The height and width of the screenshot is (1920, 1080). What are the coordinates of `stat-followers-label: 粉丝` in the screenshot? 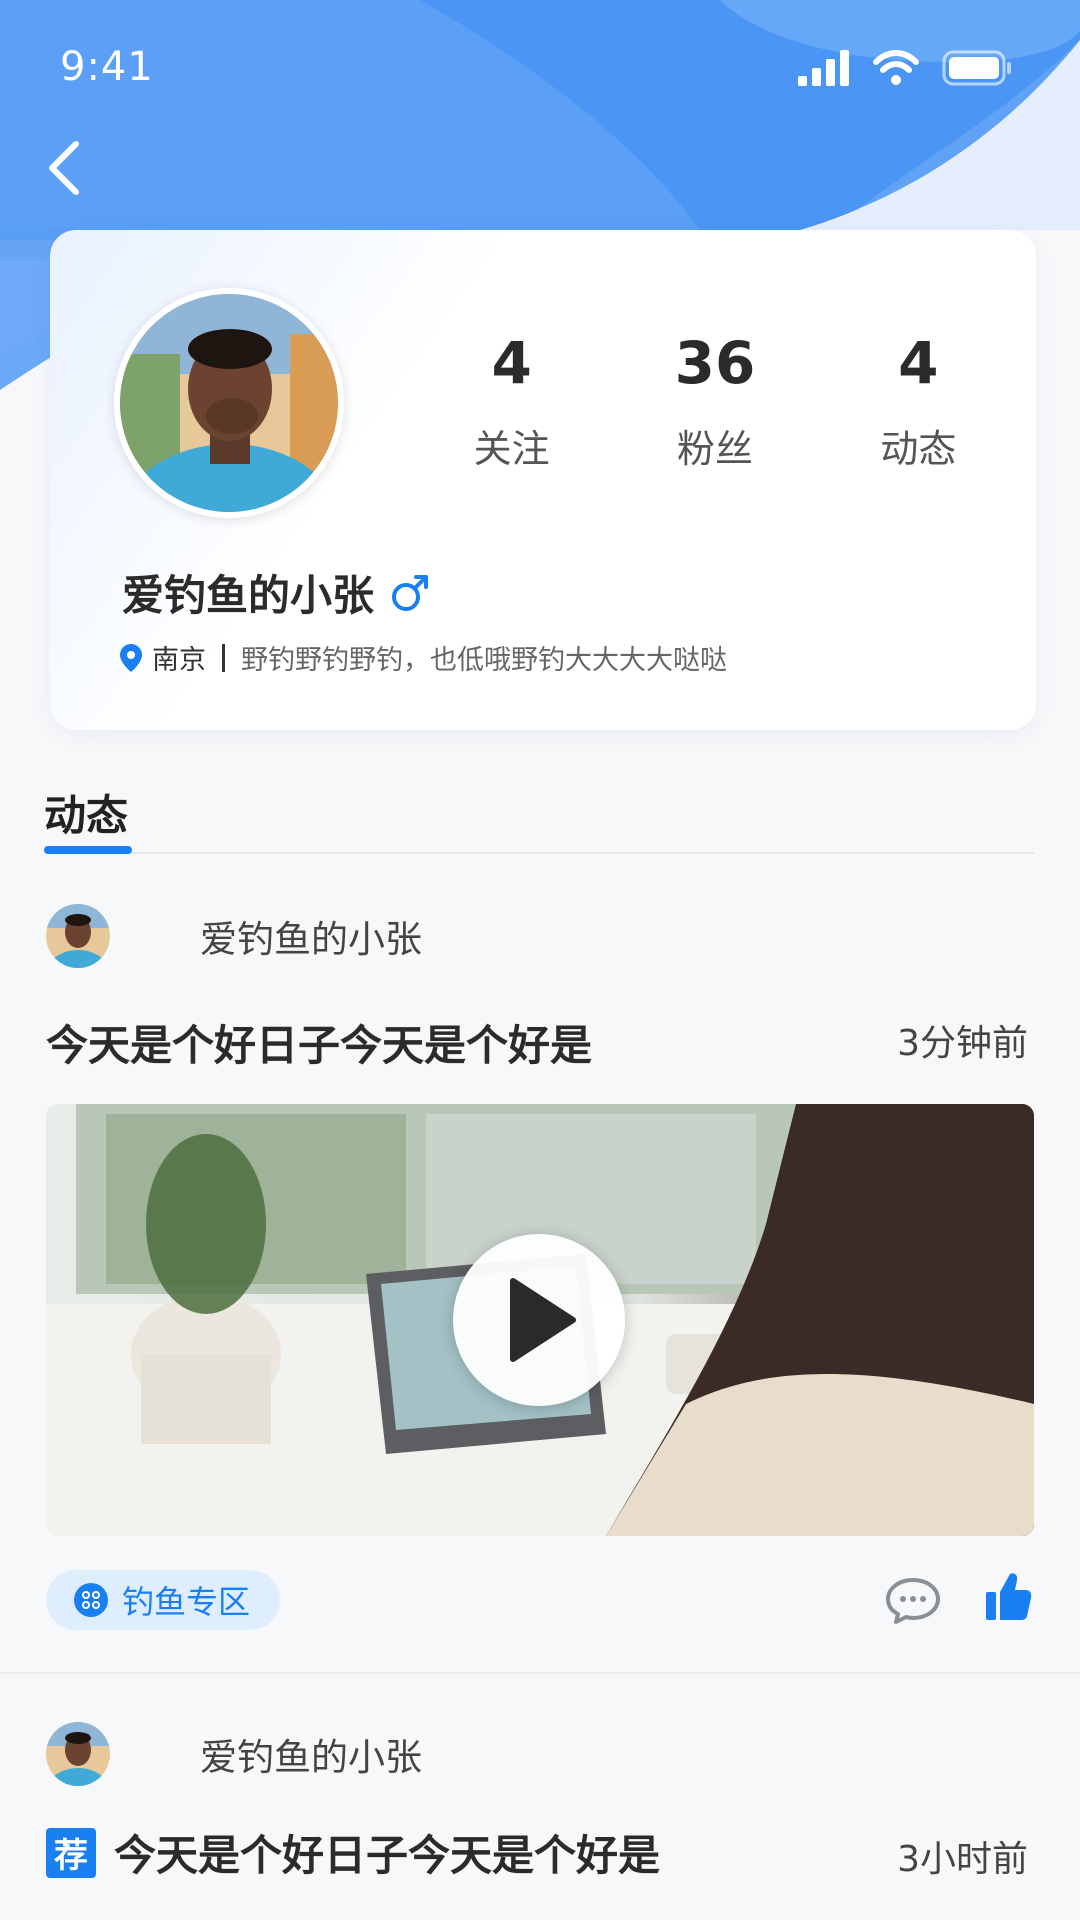 It's located at (714, 449).